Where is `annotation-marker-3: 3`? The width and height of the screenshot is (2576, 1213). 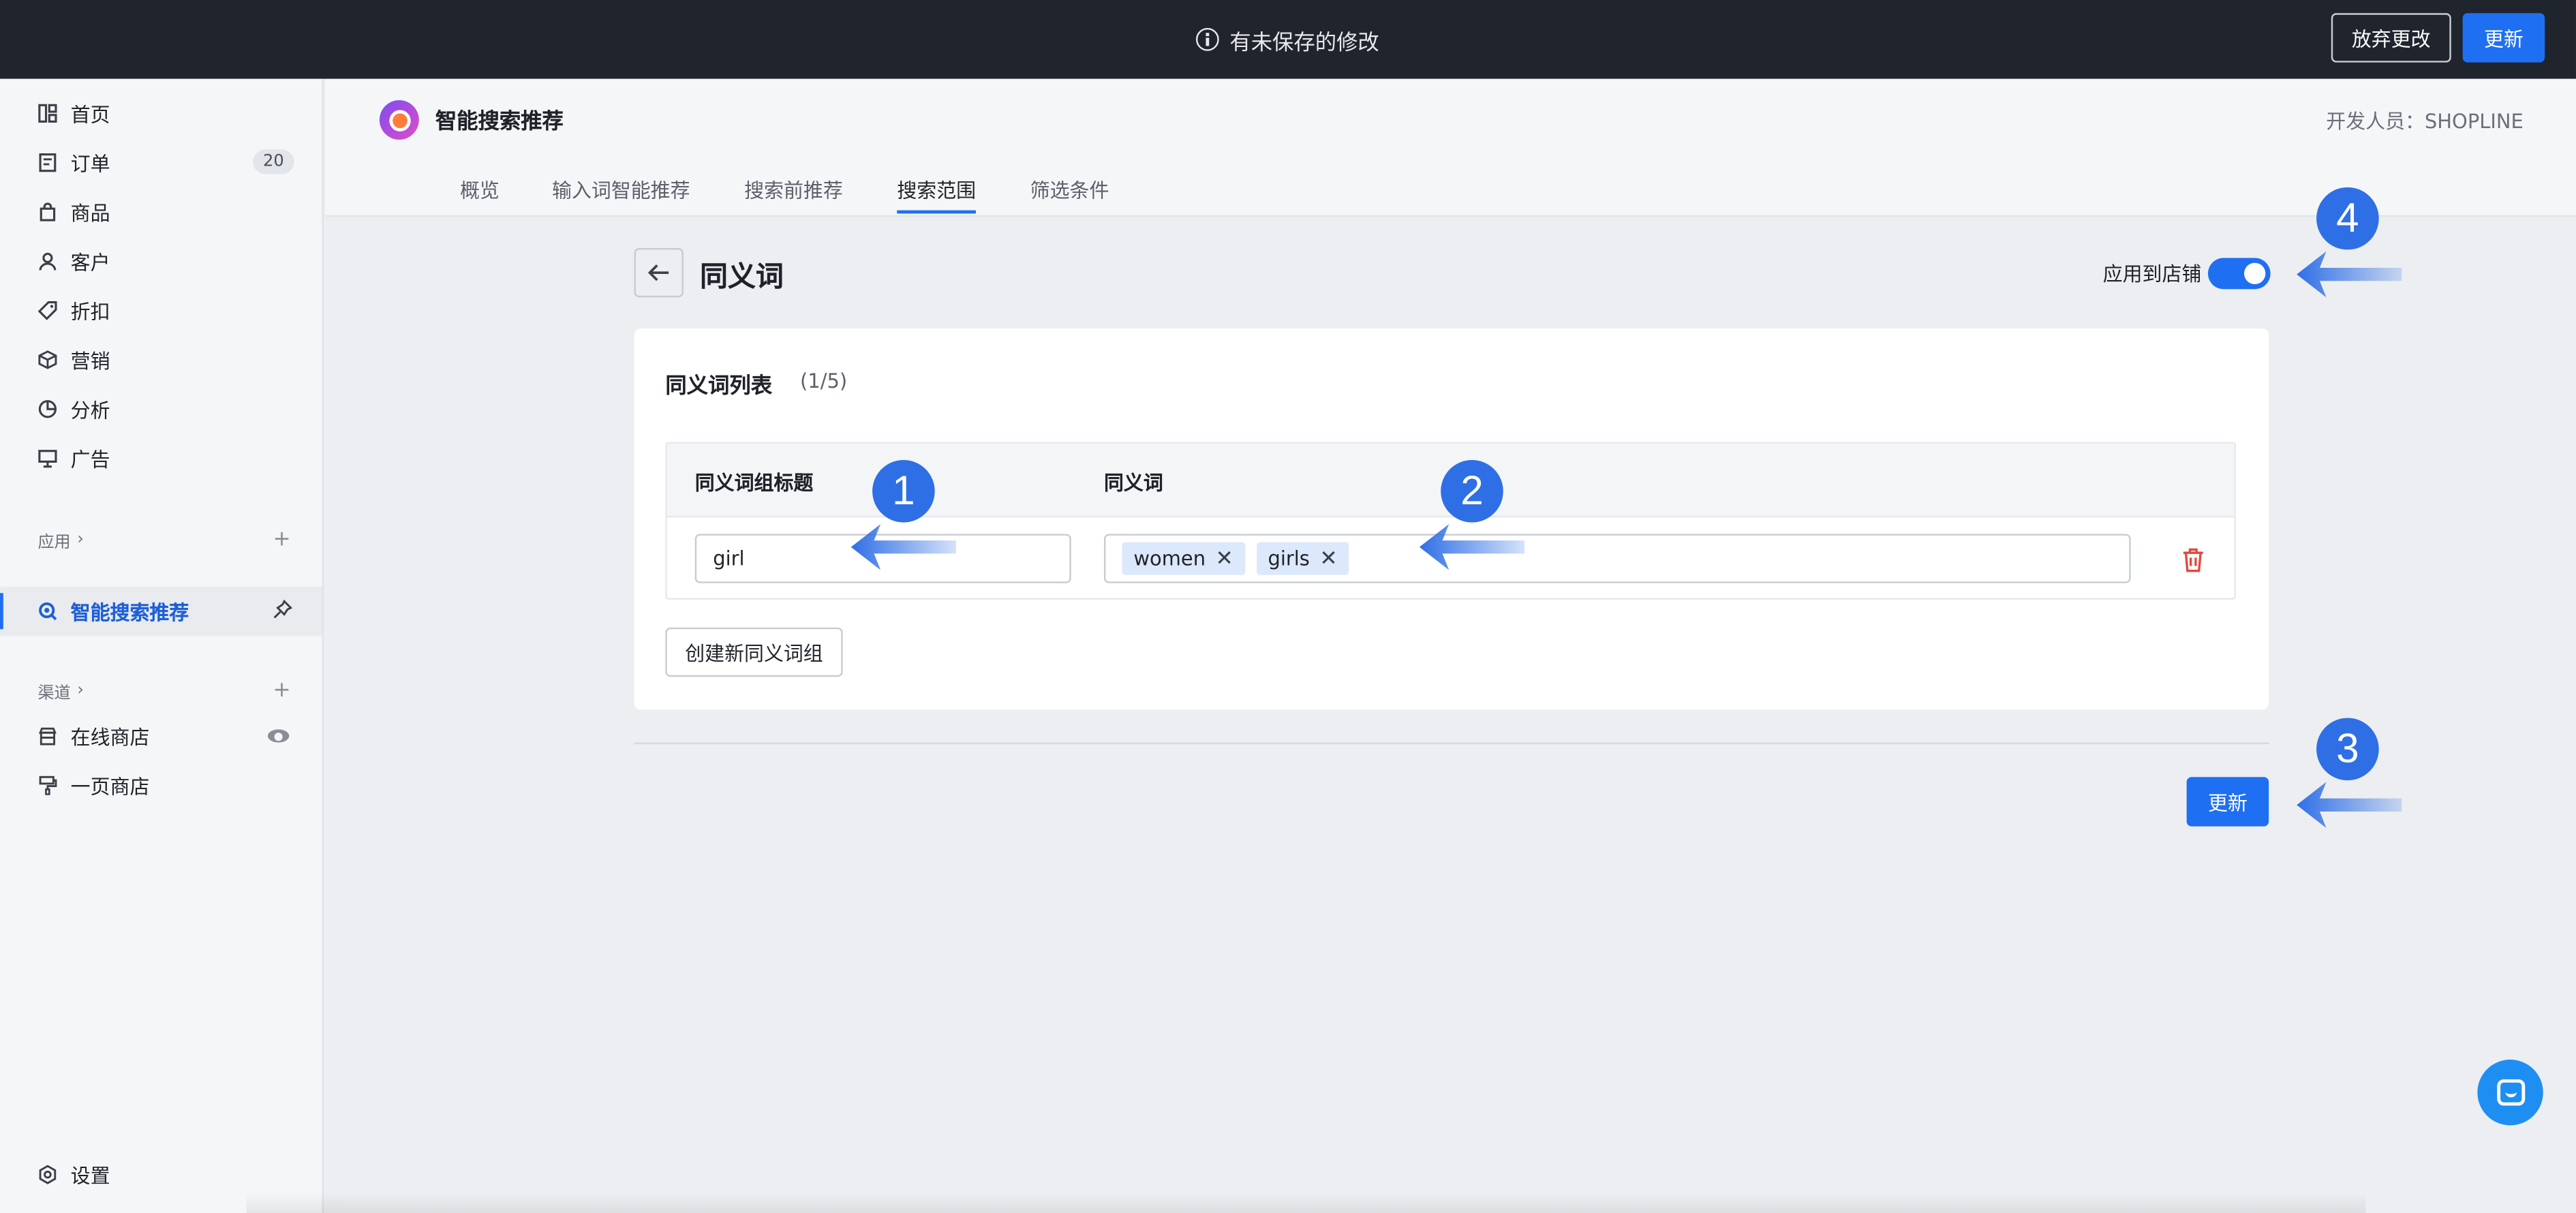
annotation-marker-3: 3 is located at coordinates (2347, 750).